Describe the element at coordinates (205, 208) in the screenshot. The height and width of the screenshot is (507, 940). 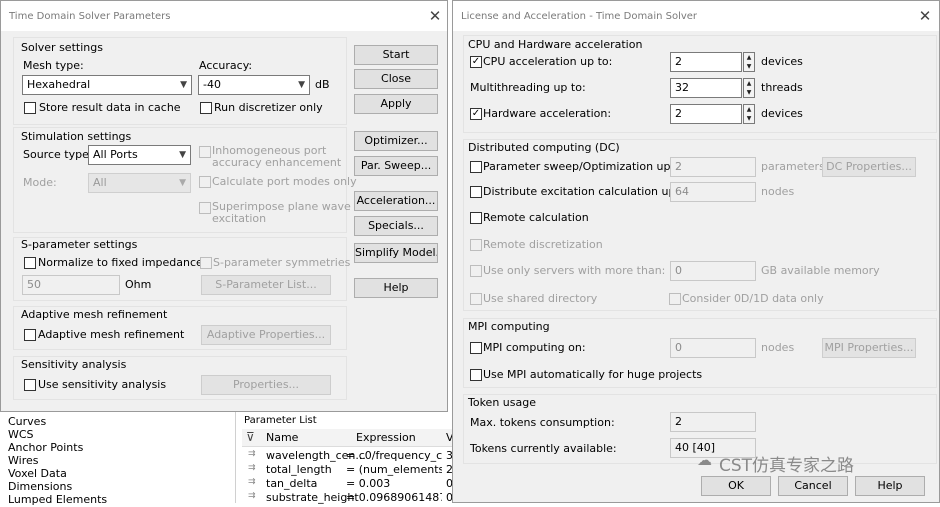
I see `superimpose-plane-wave-checkbox` at that location.